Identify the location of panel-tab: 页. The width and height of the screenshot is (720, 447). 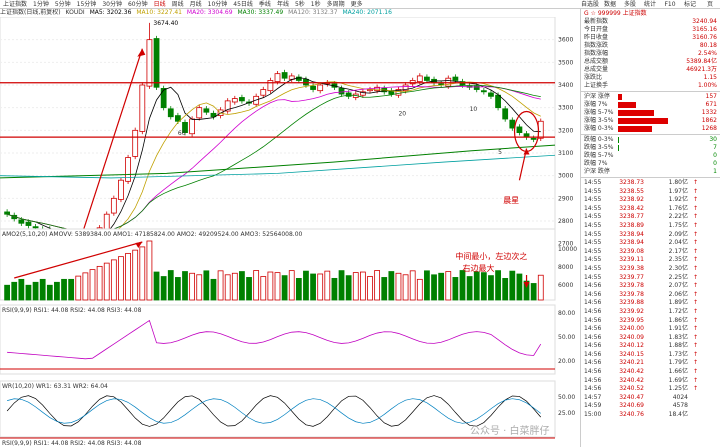
(710, 4).